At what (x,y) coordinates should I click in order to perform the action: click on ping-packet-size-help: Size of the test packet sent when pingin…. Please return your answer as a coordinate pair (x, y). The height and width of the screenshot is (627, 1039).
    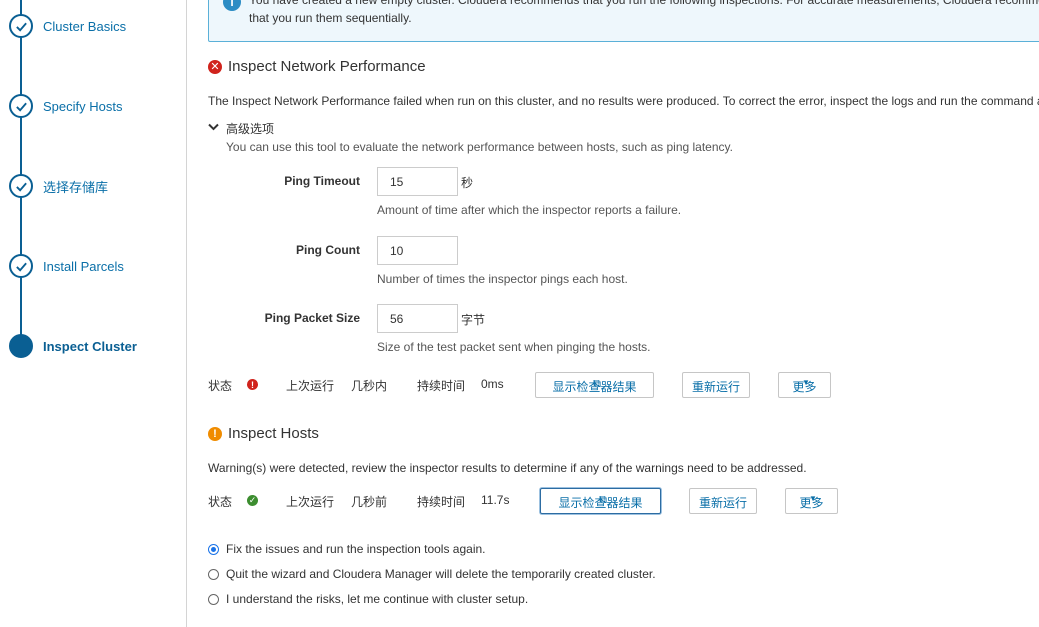
    Looking at the image, I should click on (514, 347).